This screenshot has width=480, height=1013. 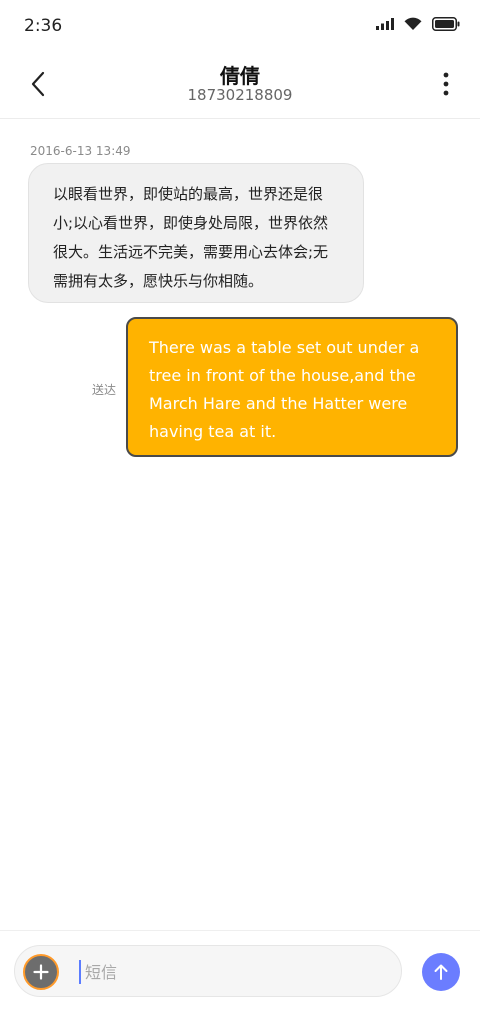 I want to click on message-timestamp: 2016-6-13 13:49, so click(x=80, y=151).